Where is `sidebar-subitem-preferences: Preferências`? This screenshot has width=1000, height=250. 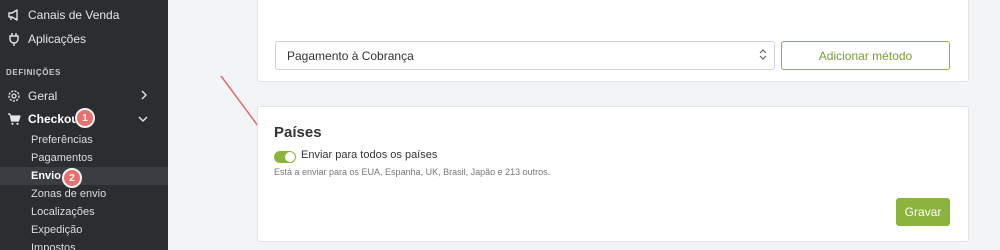
sidebar-subitem-preferences: Preferências is located at coordinates (84, 140).